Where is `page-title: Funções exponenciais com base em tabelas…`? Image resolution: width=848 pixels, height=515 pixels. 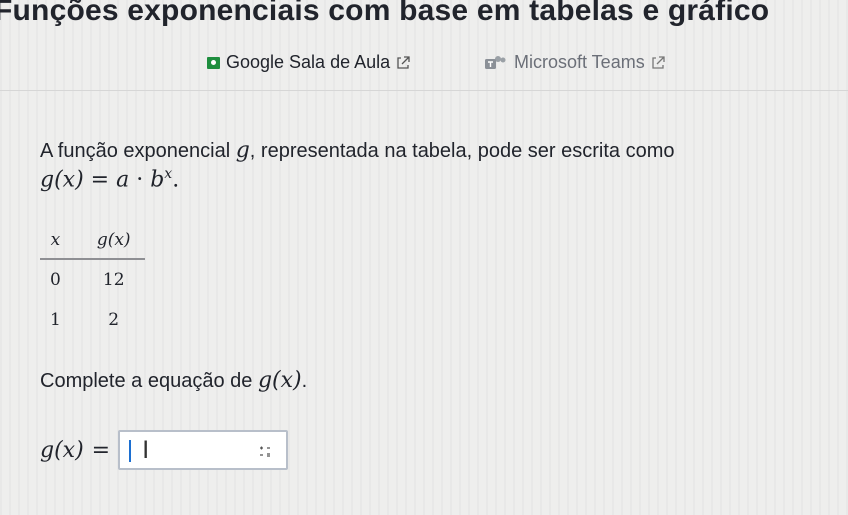
page-title: Funções exponenciais com base em tabelas… is located at coordinates (385, 13).